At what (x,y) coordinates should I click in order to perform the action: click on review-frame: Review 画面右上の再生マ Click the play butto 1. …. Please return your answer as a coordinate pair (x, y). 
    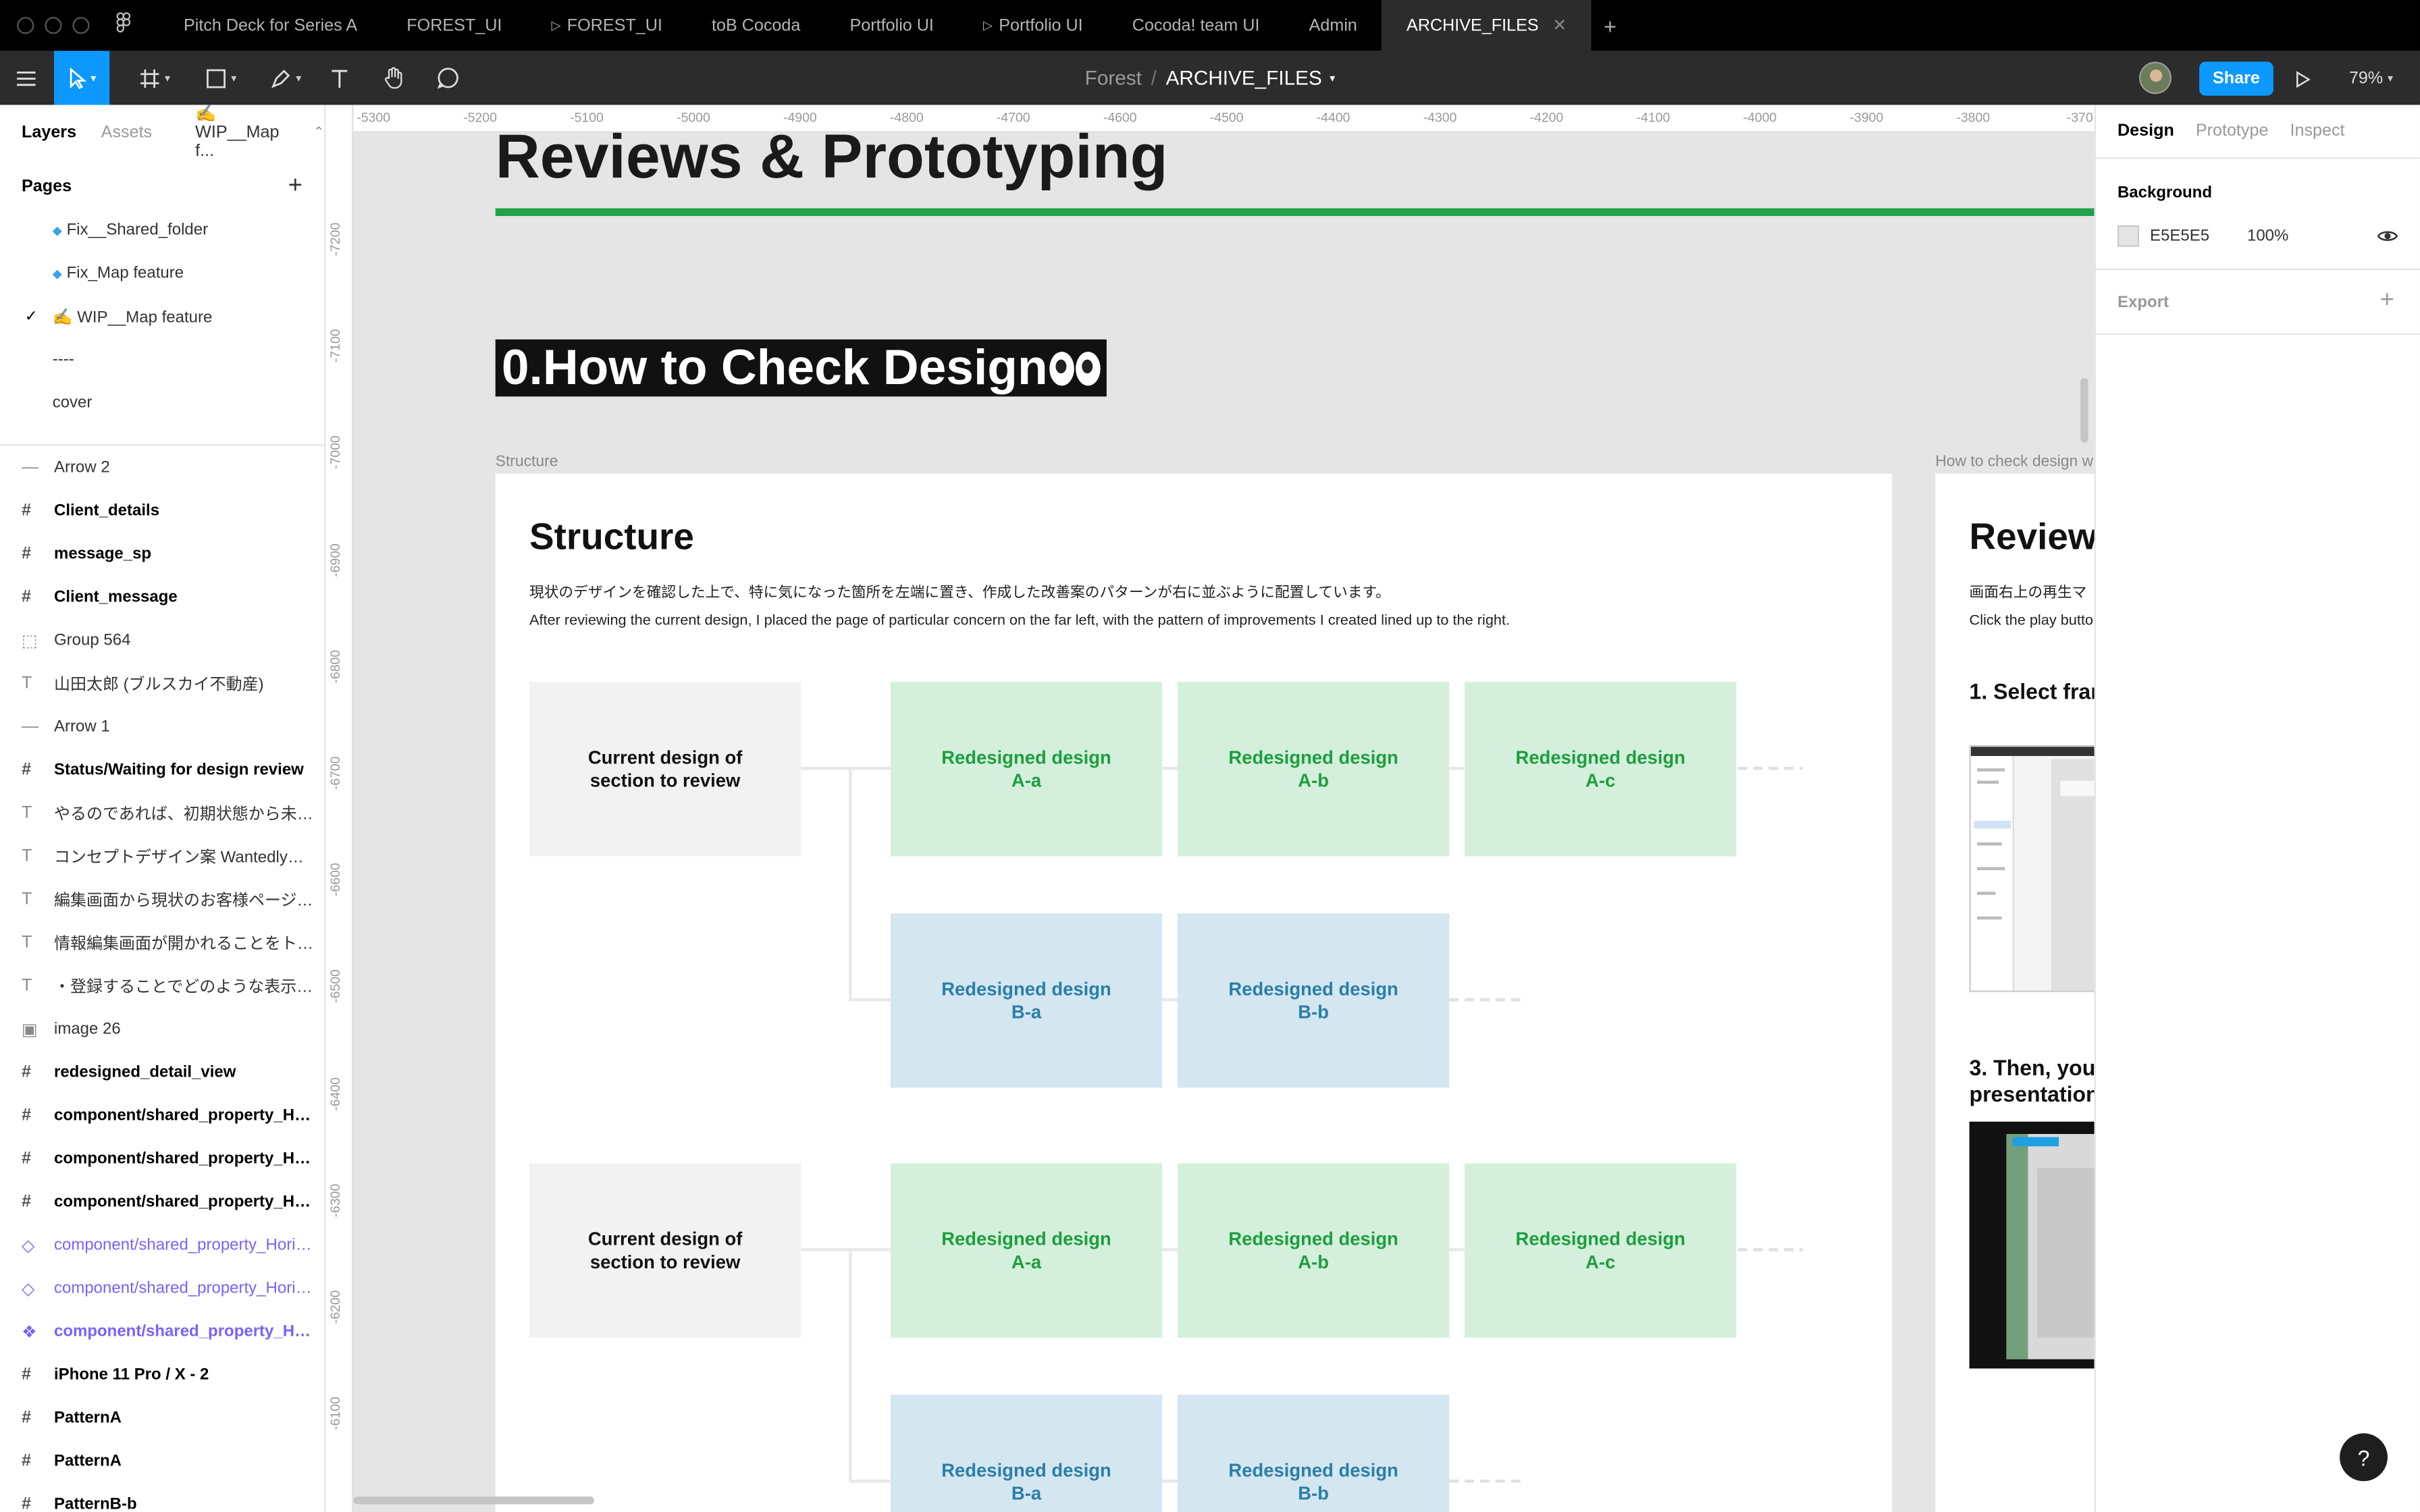
    Looking at the image, I should click on (2015, 992).